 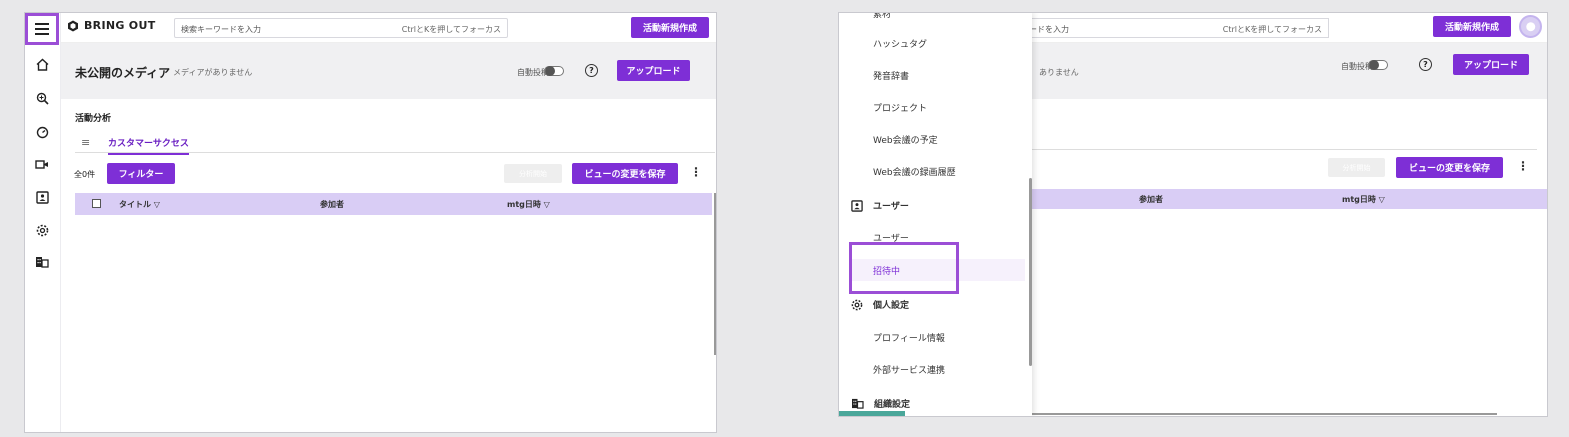 I want to click on drawer-scrollbar, so click(x=1030, y=272).